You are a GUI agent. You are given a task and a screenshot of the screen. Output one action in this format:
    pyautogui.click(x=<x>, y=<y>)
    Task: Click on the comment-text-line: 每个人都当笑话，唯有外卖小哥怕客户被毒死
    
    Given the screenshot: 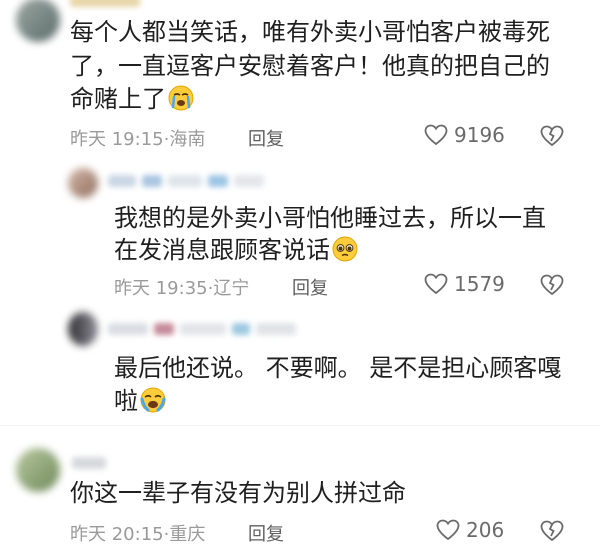 What is the action you would take?
    pyautogui.click(x=310, y=32)
    